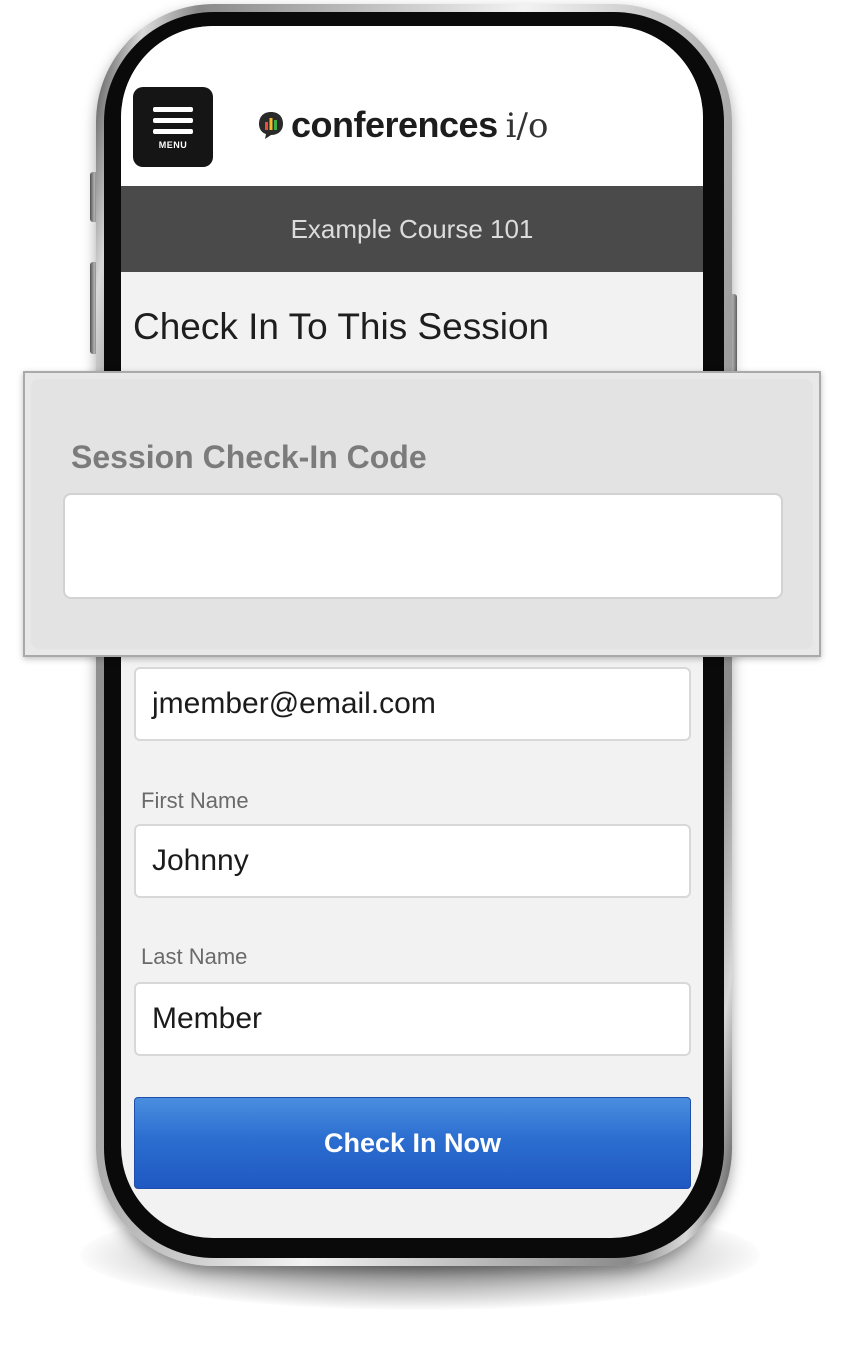 The width and height of the screenshot is (844, 1350). Describe the element at coordinates (412, 704) in the screenshot. I see `email-field: jmember@email.com` at that location.